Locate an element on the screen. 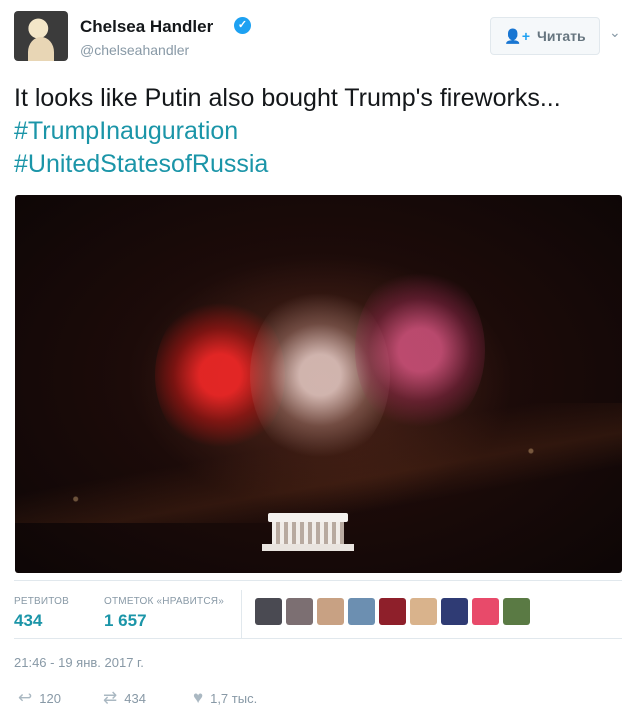 The image size is (640, 719). reply-button: ↩ 120 is located at coordinates (39, 698).